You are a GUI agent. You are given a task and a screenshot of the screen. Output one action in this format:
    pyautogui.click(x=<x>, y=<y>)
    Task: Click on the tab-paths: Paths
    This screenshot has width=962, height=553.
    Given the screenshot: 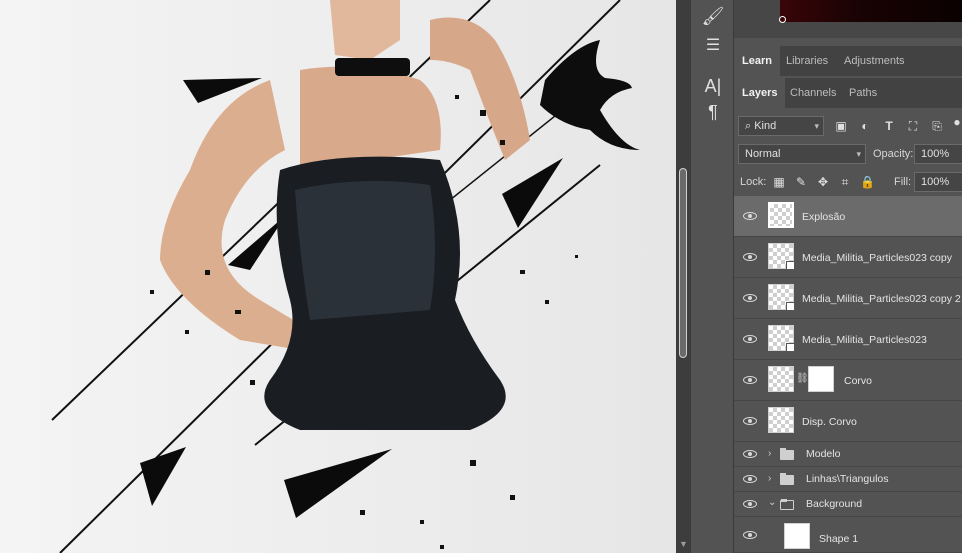 What is the action you would take?
    pyautogui.click(x=863, y=93)
    